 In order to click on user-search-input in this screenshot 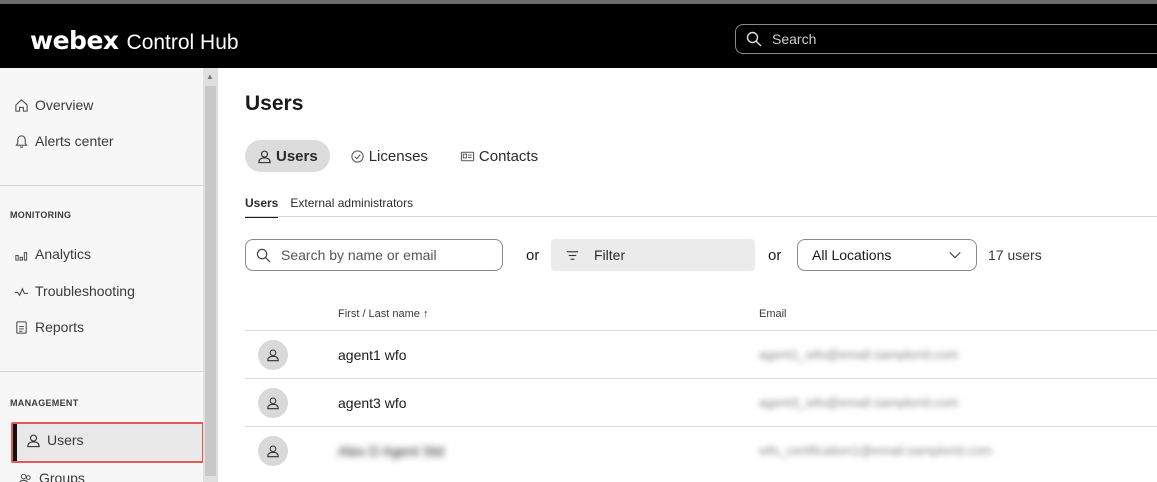, I will do `click(381, 255)`.